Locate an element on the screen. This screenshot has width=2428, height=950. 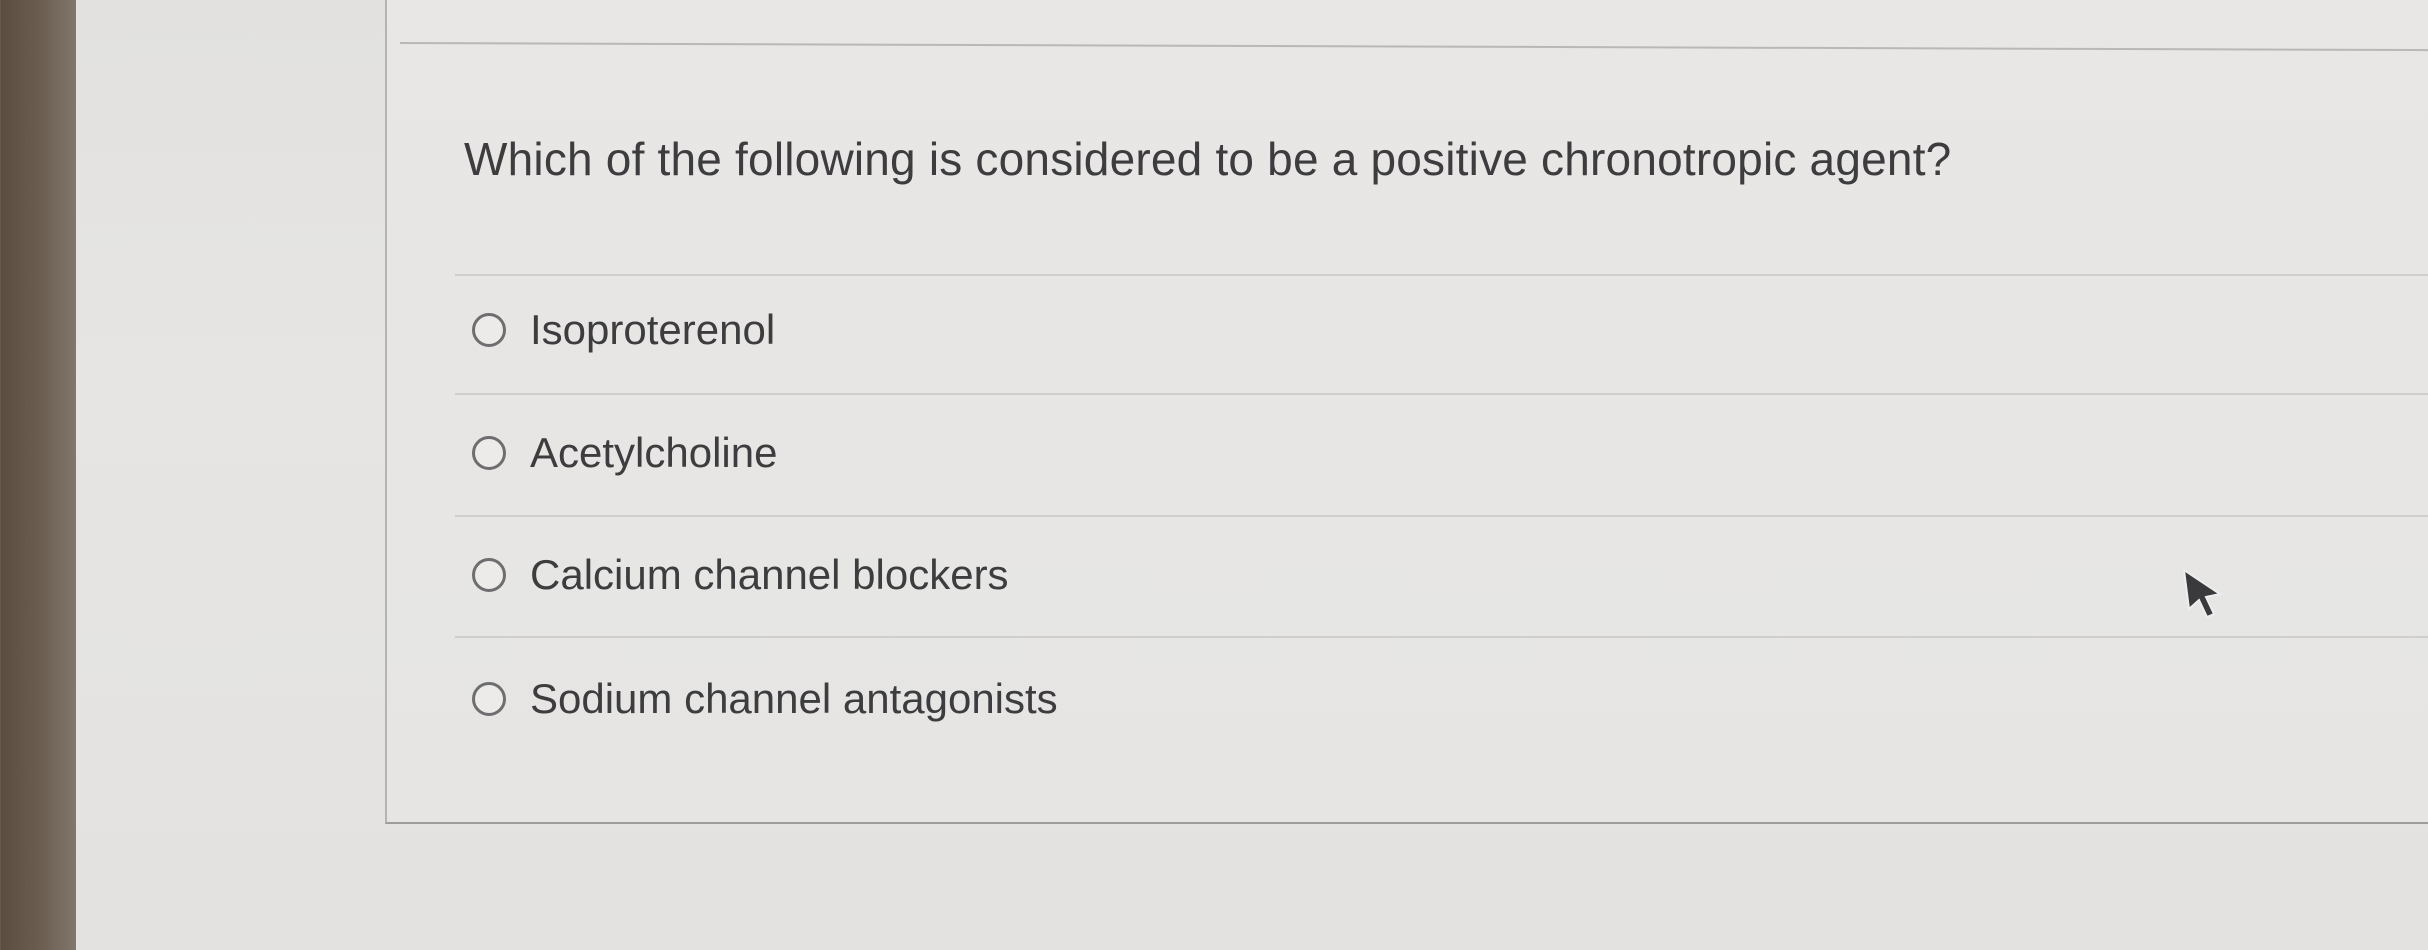
option-isoproterenol: Isoproterenol is located at coordinates (623, 330).